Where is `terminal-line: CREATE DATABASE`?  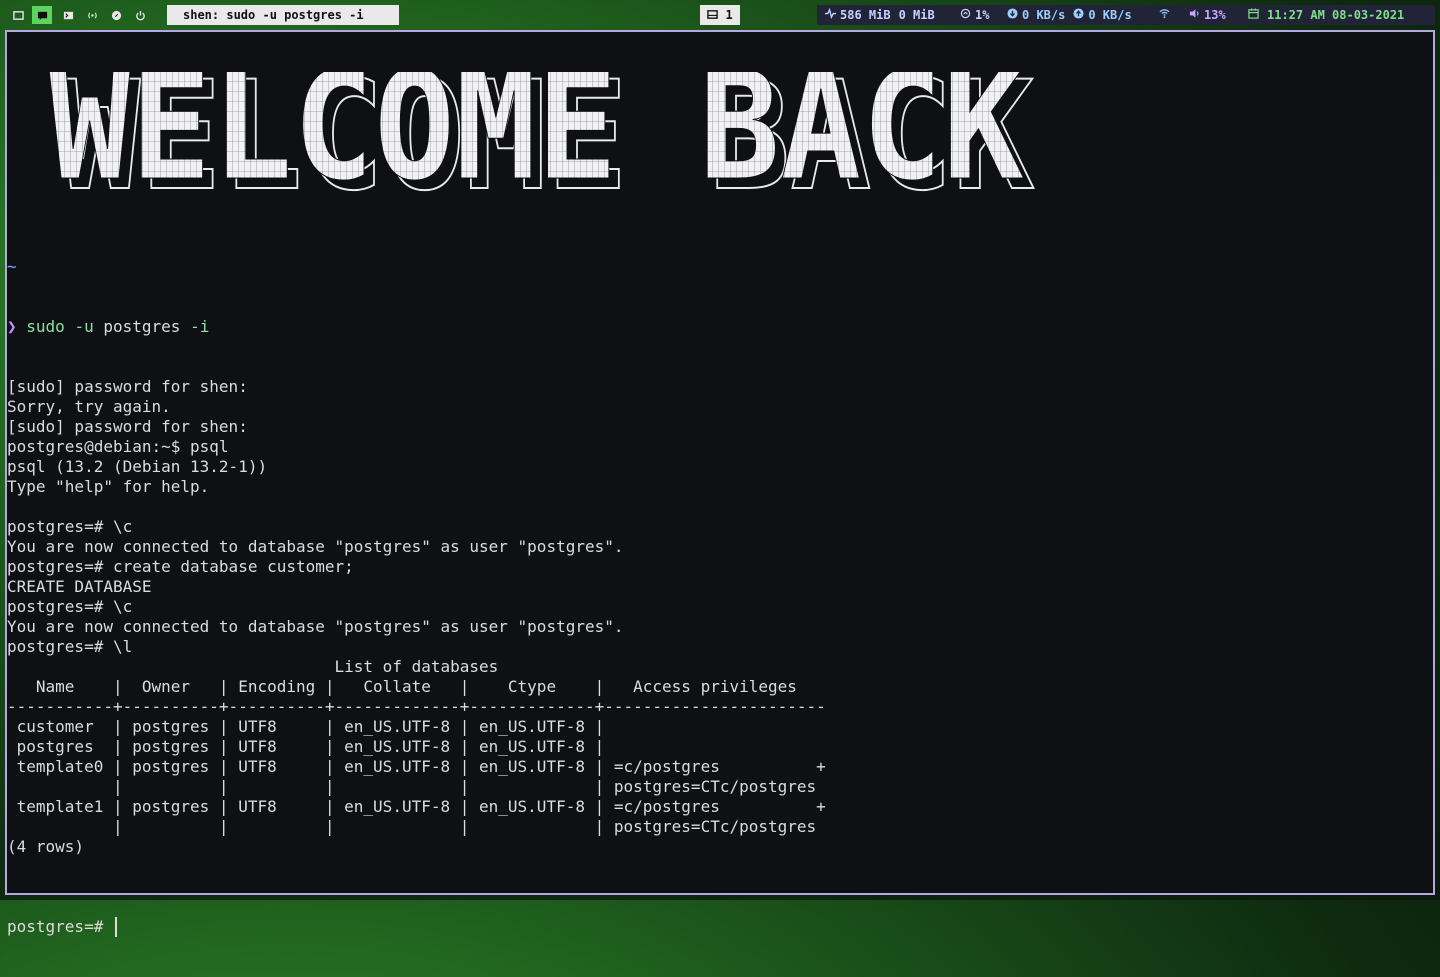 terminal-line: CREATE DATABASE is located at coordinates (79, 586).